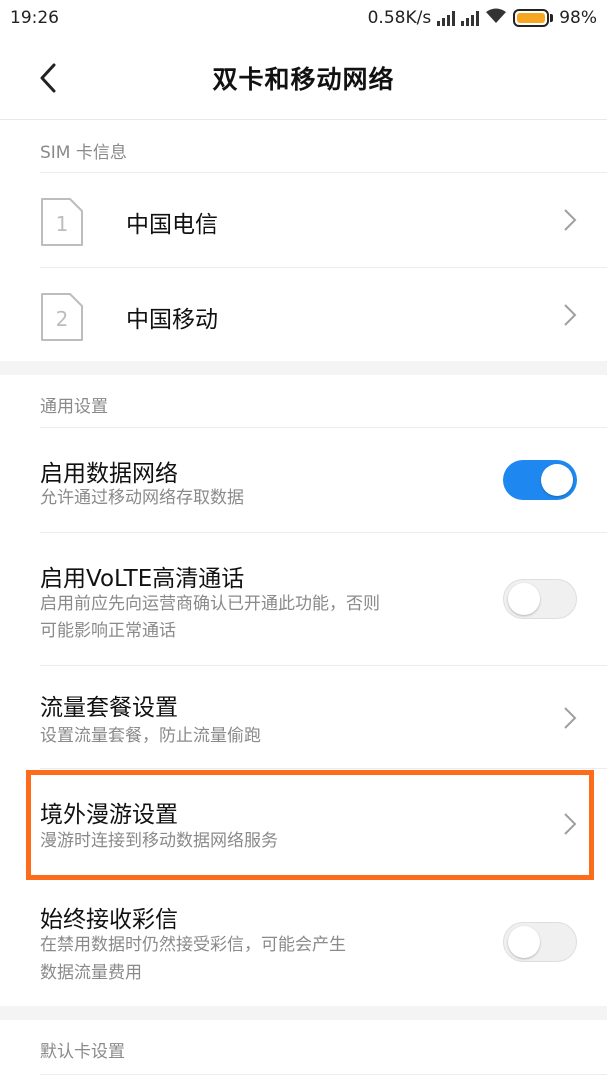  What do you see at coordinates (74, 407) in the screenshot?
I see `section-label-general: 通用设置` at bounding box center [74, 407].